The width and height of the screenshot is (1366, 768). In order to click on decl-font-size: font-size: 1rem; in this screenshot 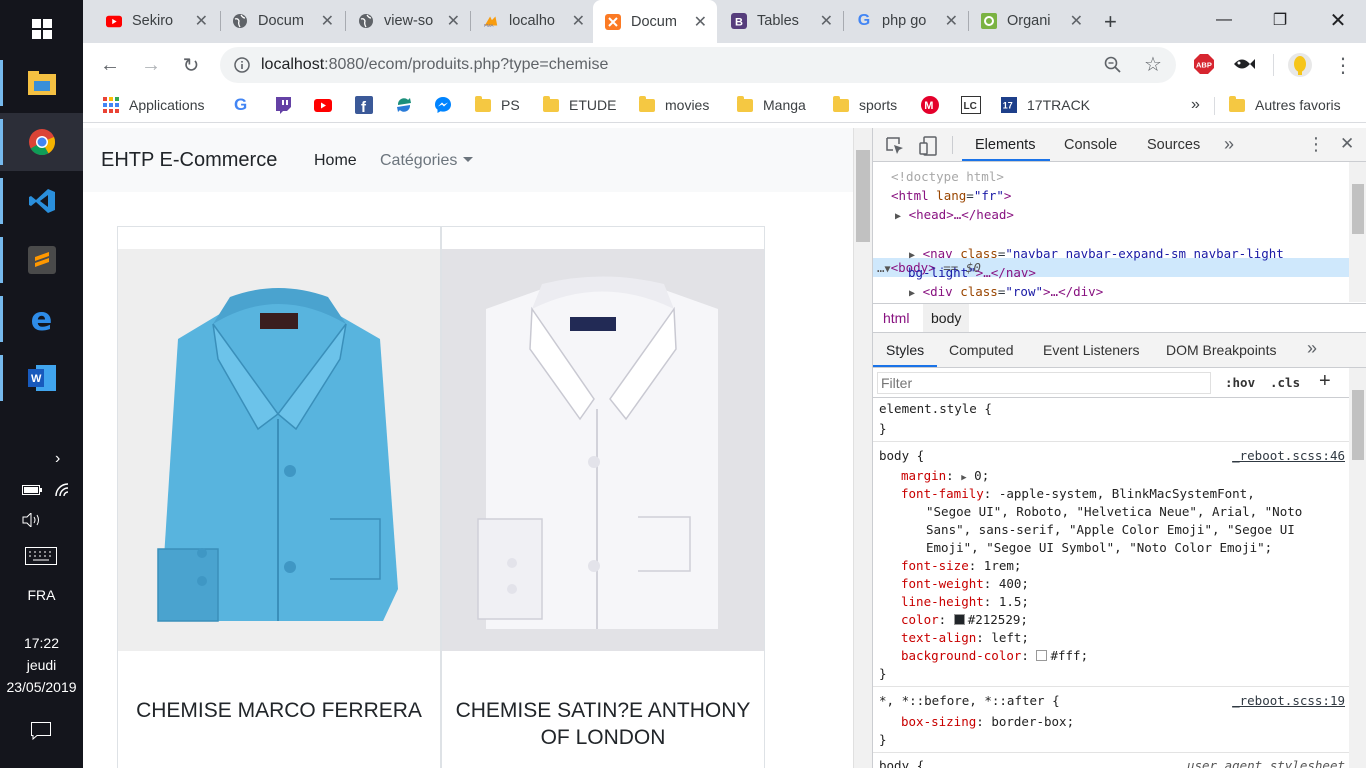, I will do `click(961, 566)`.